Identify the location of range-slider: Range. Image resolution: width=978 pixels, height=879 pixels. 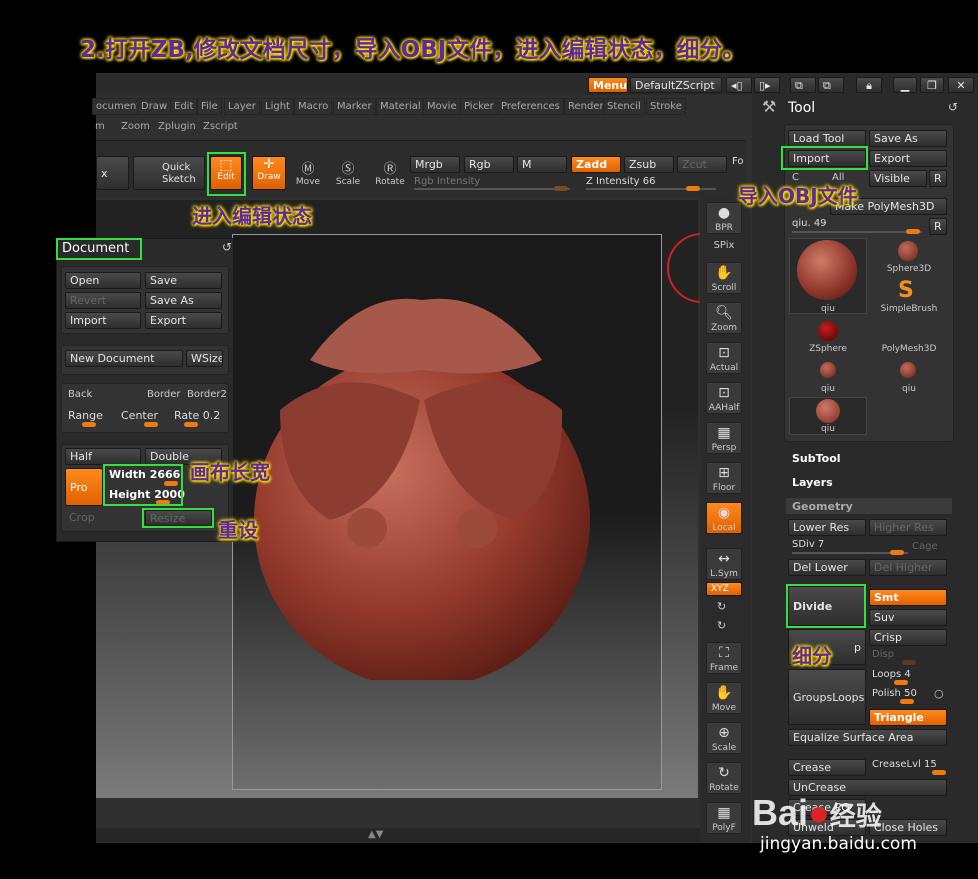
(85, 415).